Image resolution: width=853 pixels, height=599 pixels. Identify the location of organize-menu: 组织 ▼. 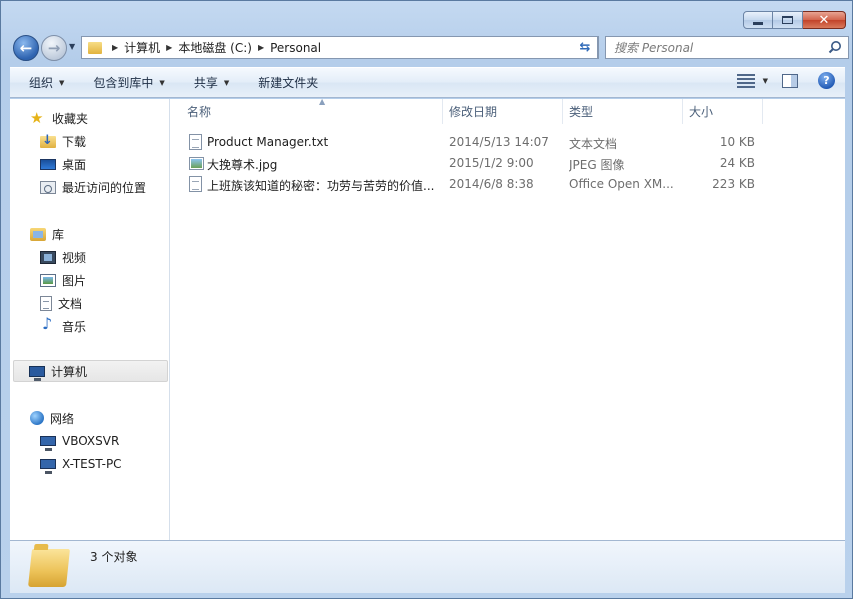
(46, 83).